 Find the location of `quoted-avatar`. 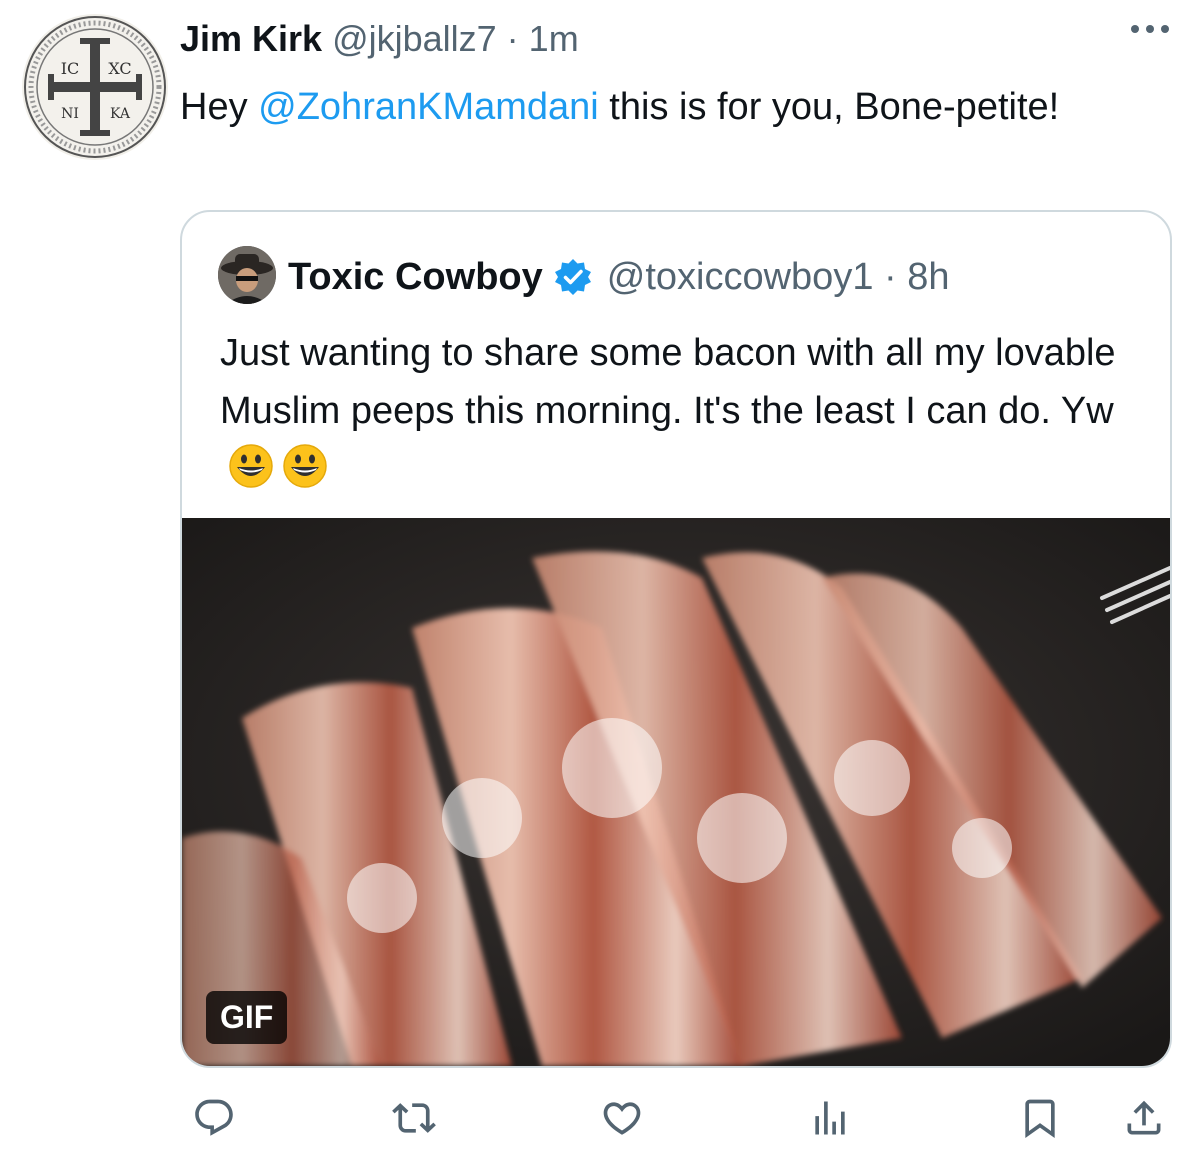

quoted-avatar is located at coordinates (247, 275).